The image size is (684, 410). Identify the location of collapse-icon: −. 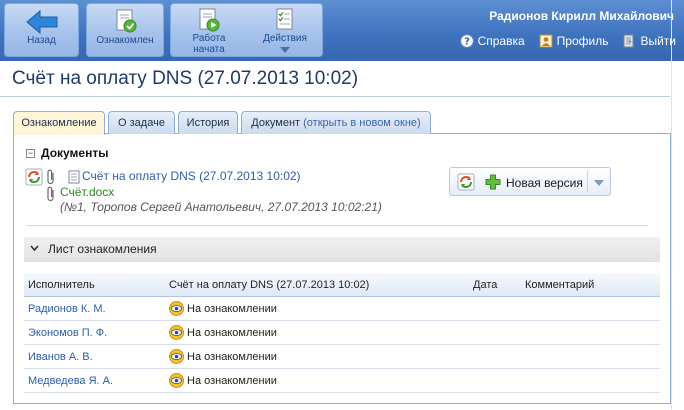
(30, 153).